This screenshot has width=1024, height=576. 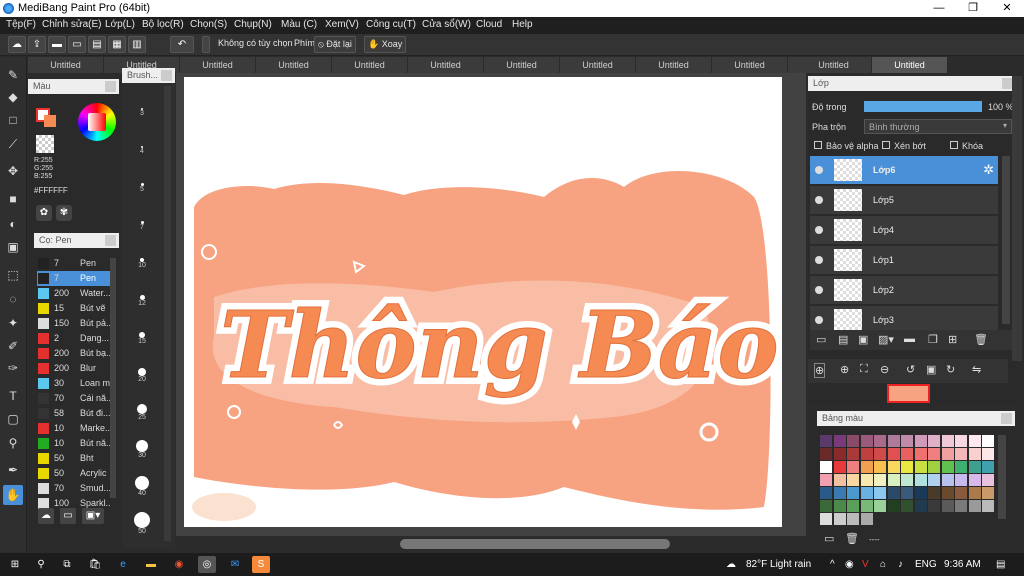 I want to click on eraser-tool-icon: ◆, so click(x=13, y=97).